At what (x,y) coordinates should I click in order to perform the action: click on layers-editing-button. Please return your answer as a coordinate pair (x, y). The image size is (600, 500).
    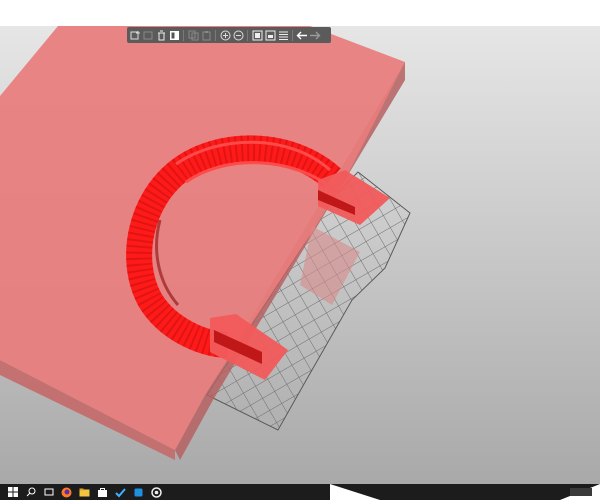
    Looking at the image, I should click on (283, 35).